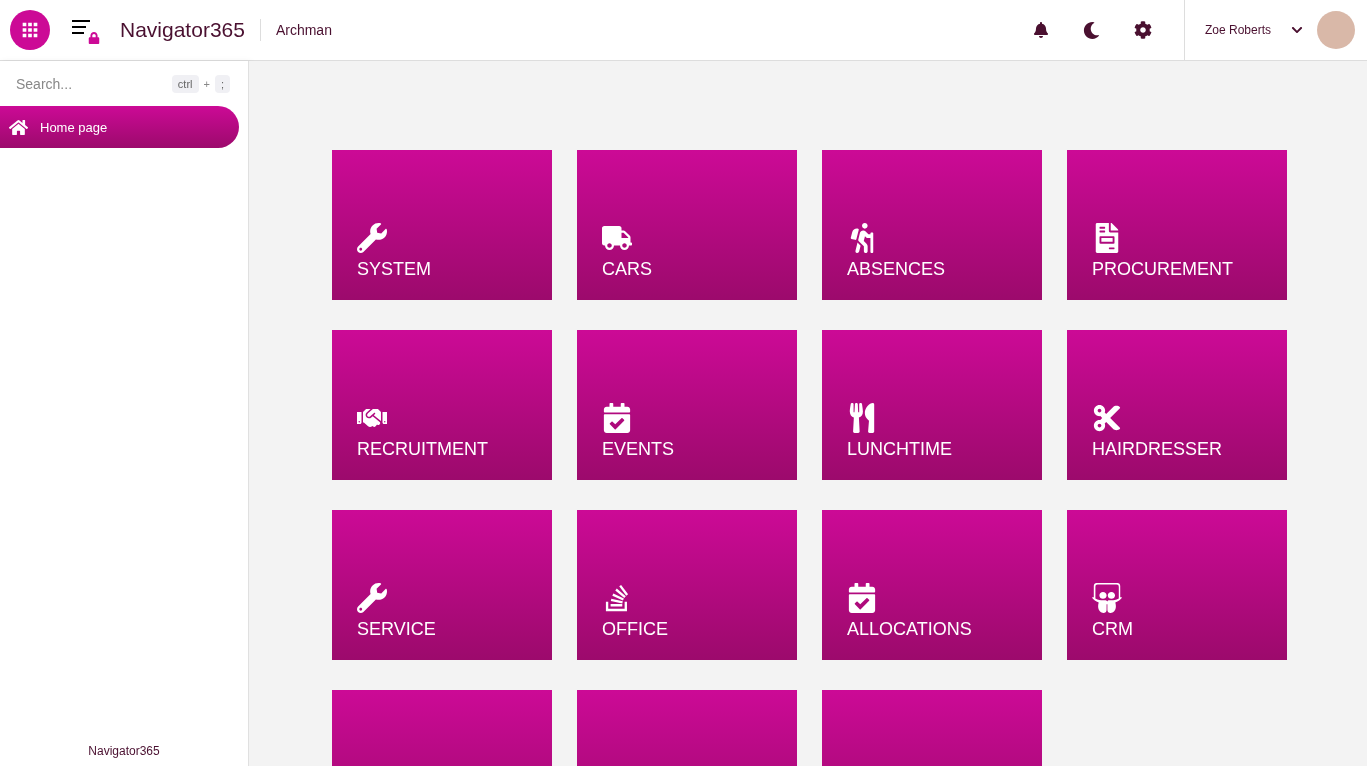 Image resolution: width=1367 pixels, height=766 pixels. Describe the element at coordinates (1092, 30) in the screenshot. I see `moon-icon` at that location.